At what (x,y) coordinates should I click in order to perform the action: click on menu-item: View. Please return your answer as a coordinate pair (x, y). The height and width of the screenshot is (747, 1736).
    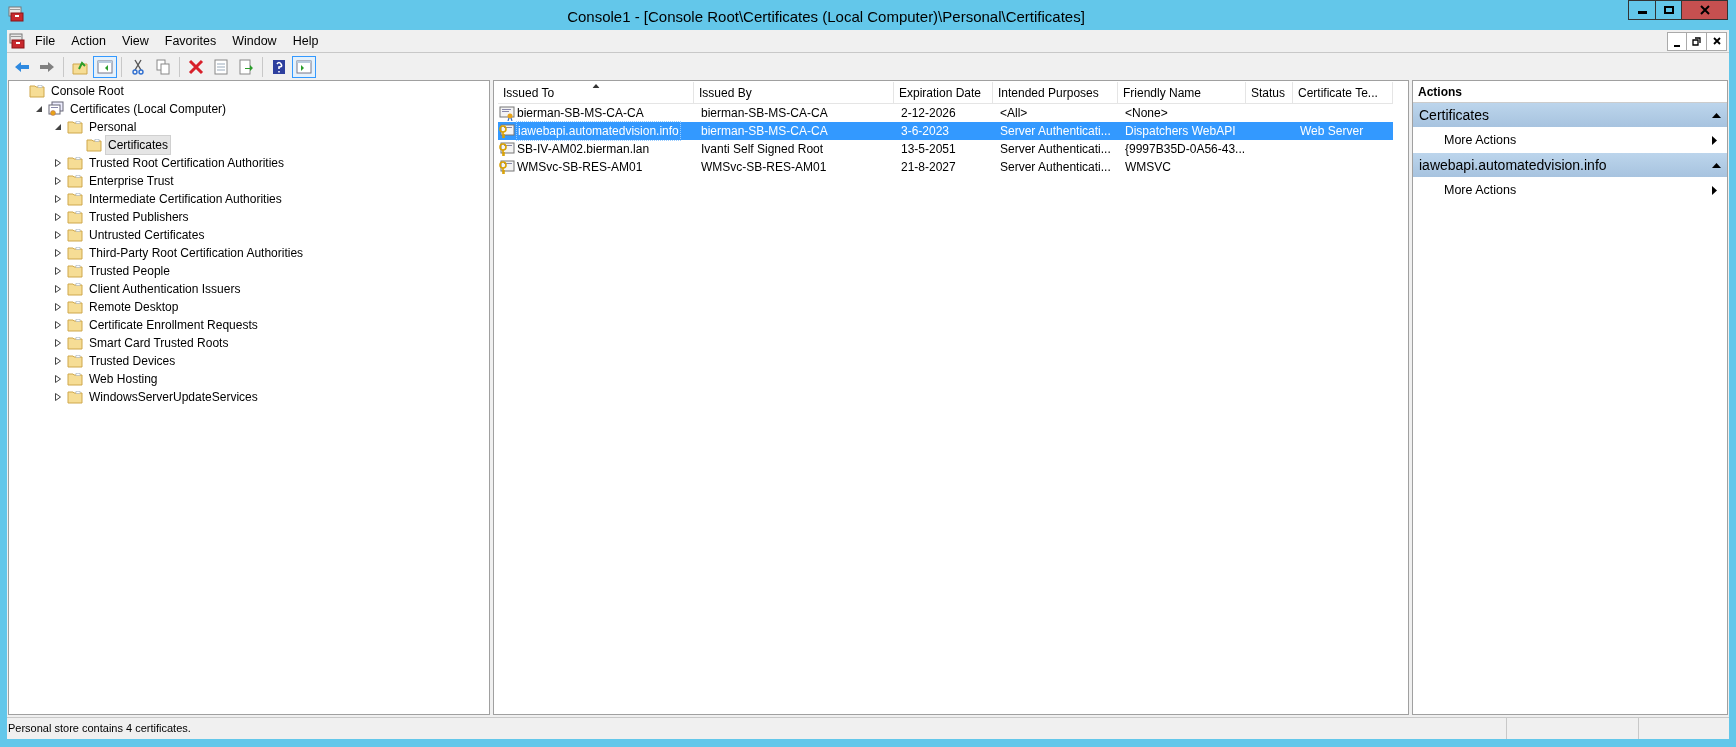
    Looking at the image, I should click on (135, 41).